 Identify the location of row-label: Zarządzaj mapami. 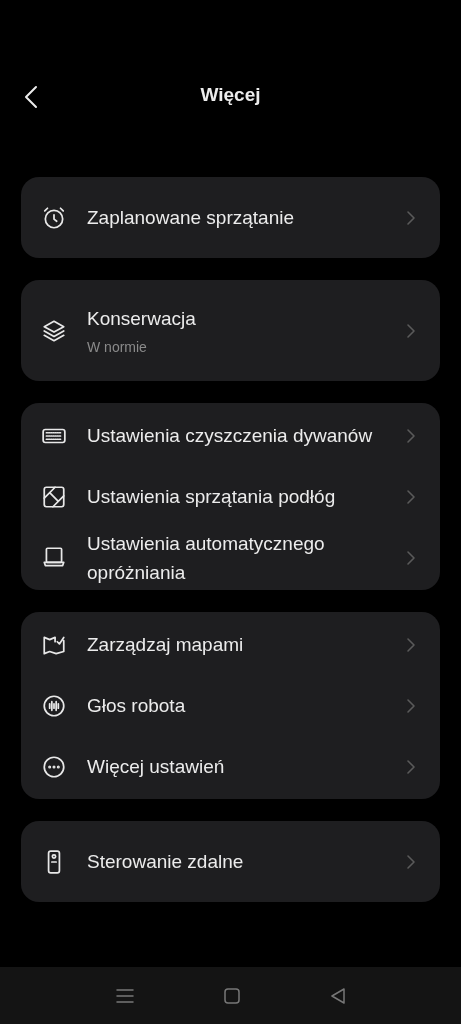
(166, 645).